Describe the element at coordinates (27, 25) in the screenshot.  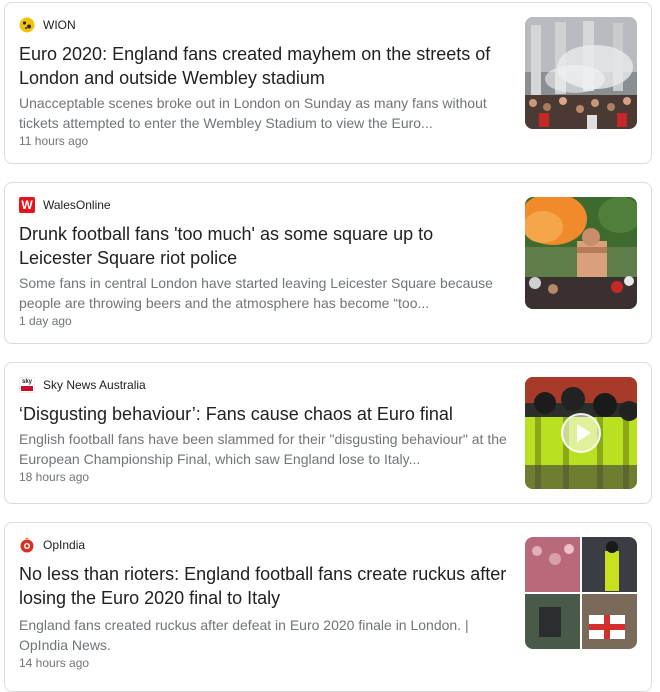
I see `wion-logo-icon` at that location.